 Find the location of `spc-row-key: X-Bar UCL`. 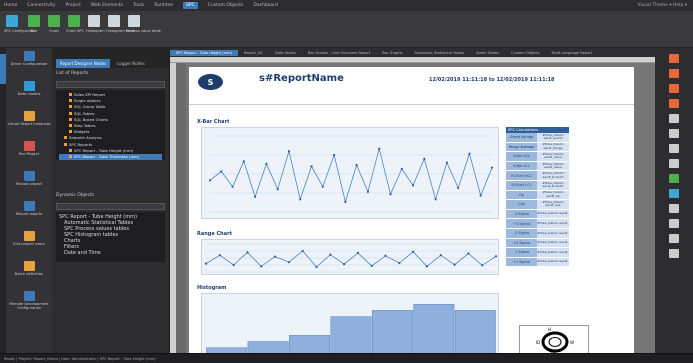

spc-row-key: X-Bar UCL is located at coordinates (521, 156).